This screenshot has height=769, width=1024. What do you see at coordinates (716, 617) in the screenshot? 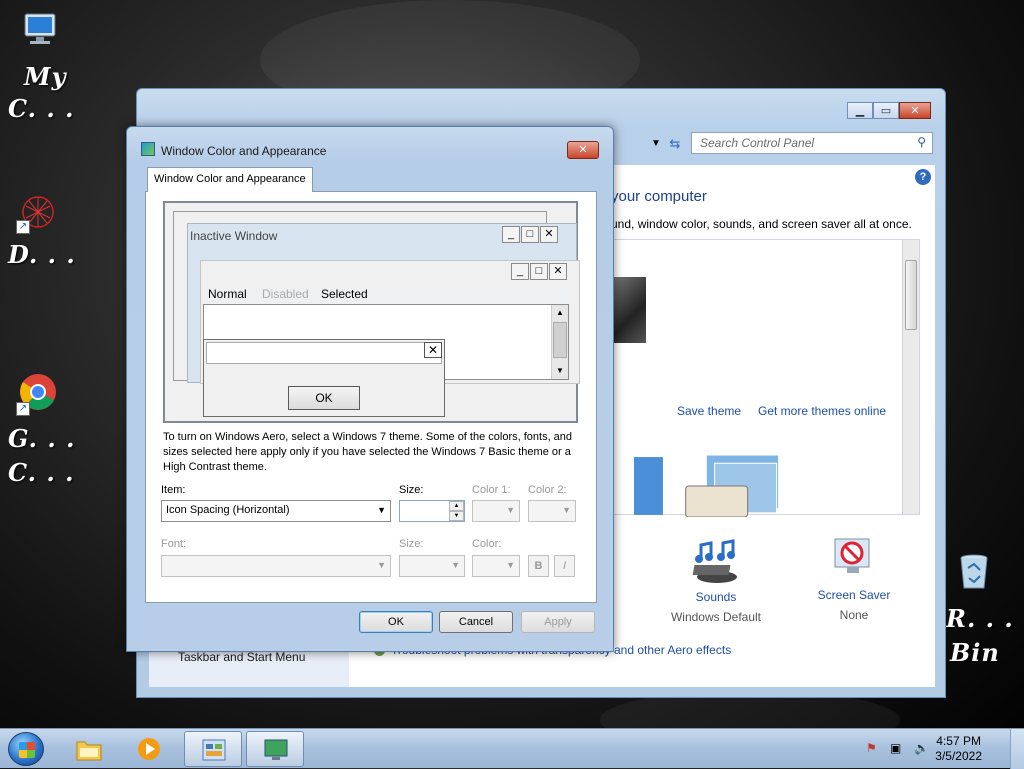
I see `sounds-value: Windows Default` at bounding box center [716, 617].